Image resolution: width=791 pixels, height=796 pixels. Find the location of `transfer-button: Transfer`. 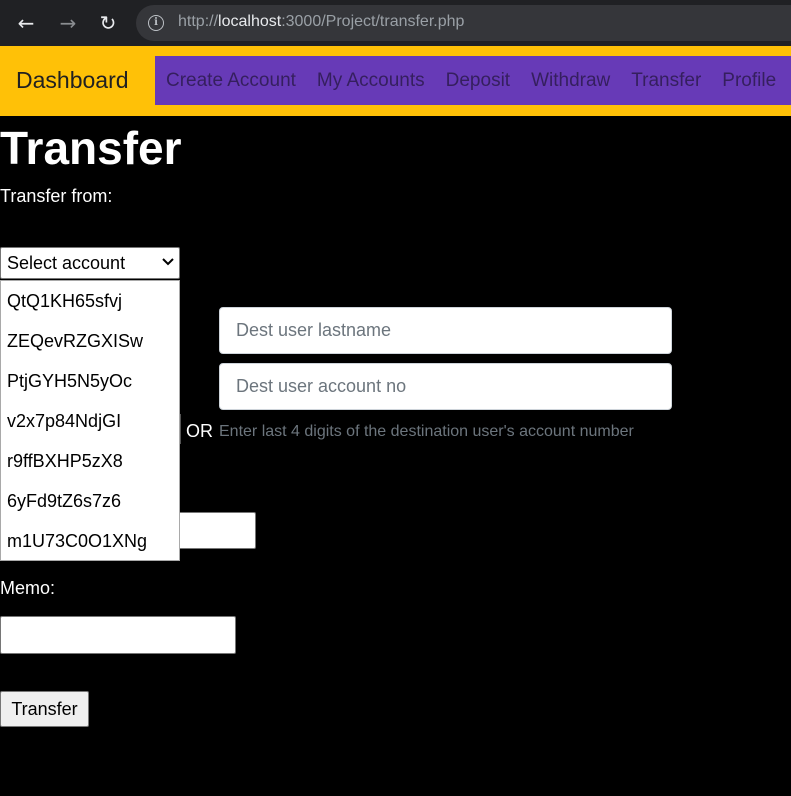

transfer-button: Transfer is located at coordinates (44, 709).